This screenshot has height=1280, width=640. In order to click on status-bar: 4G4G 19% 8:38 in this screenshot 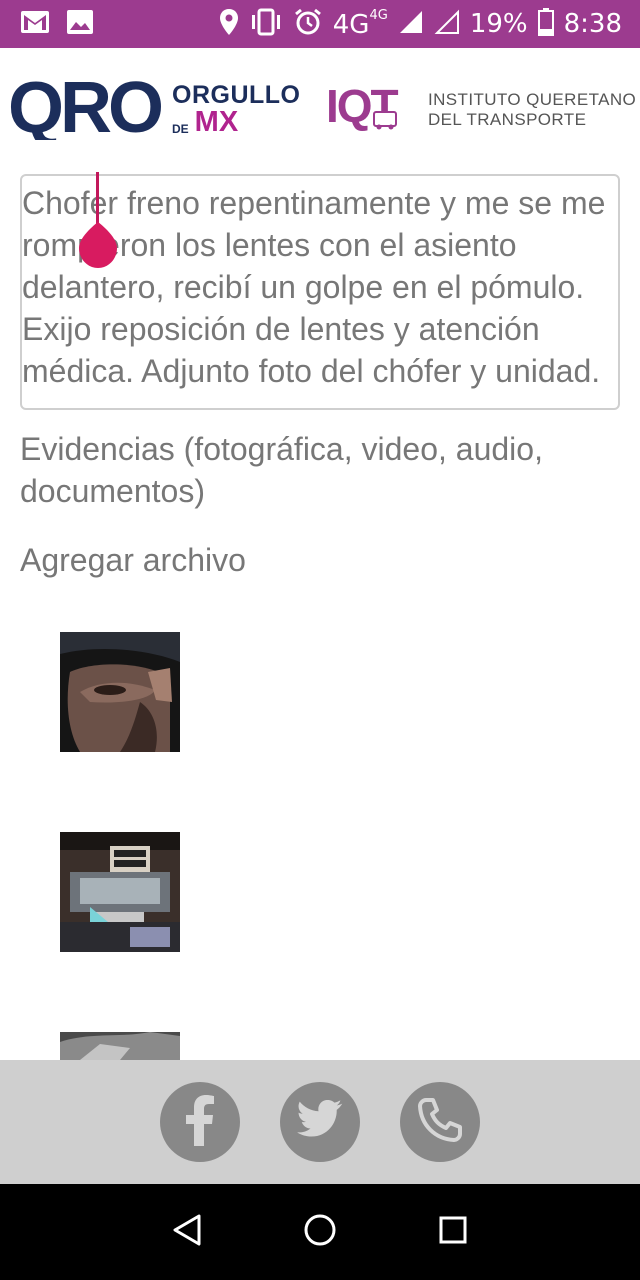, I will do `click(320, 24)`.